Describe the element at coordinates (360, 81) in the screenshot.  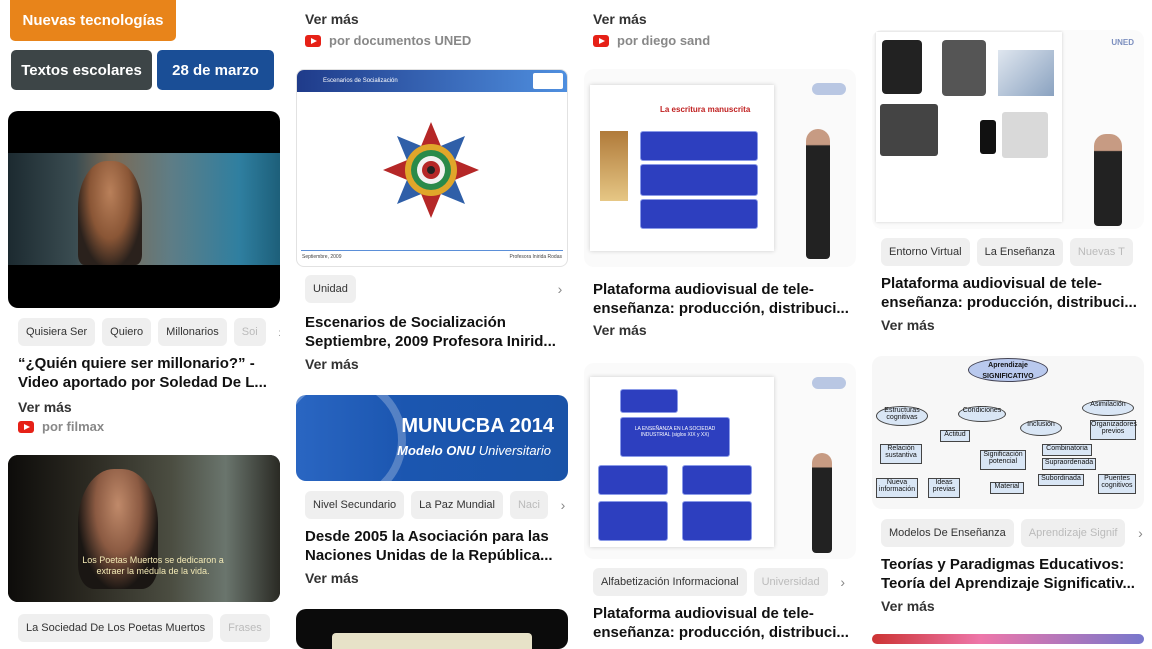
I see `slide-header-text: Escenarios de Socialización` at that location.